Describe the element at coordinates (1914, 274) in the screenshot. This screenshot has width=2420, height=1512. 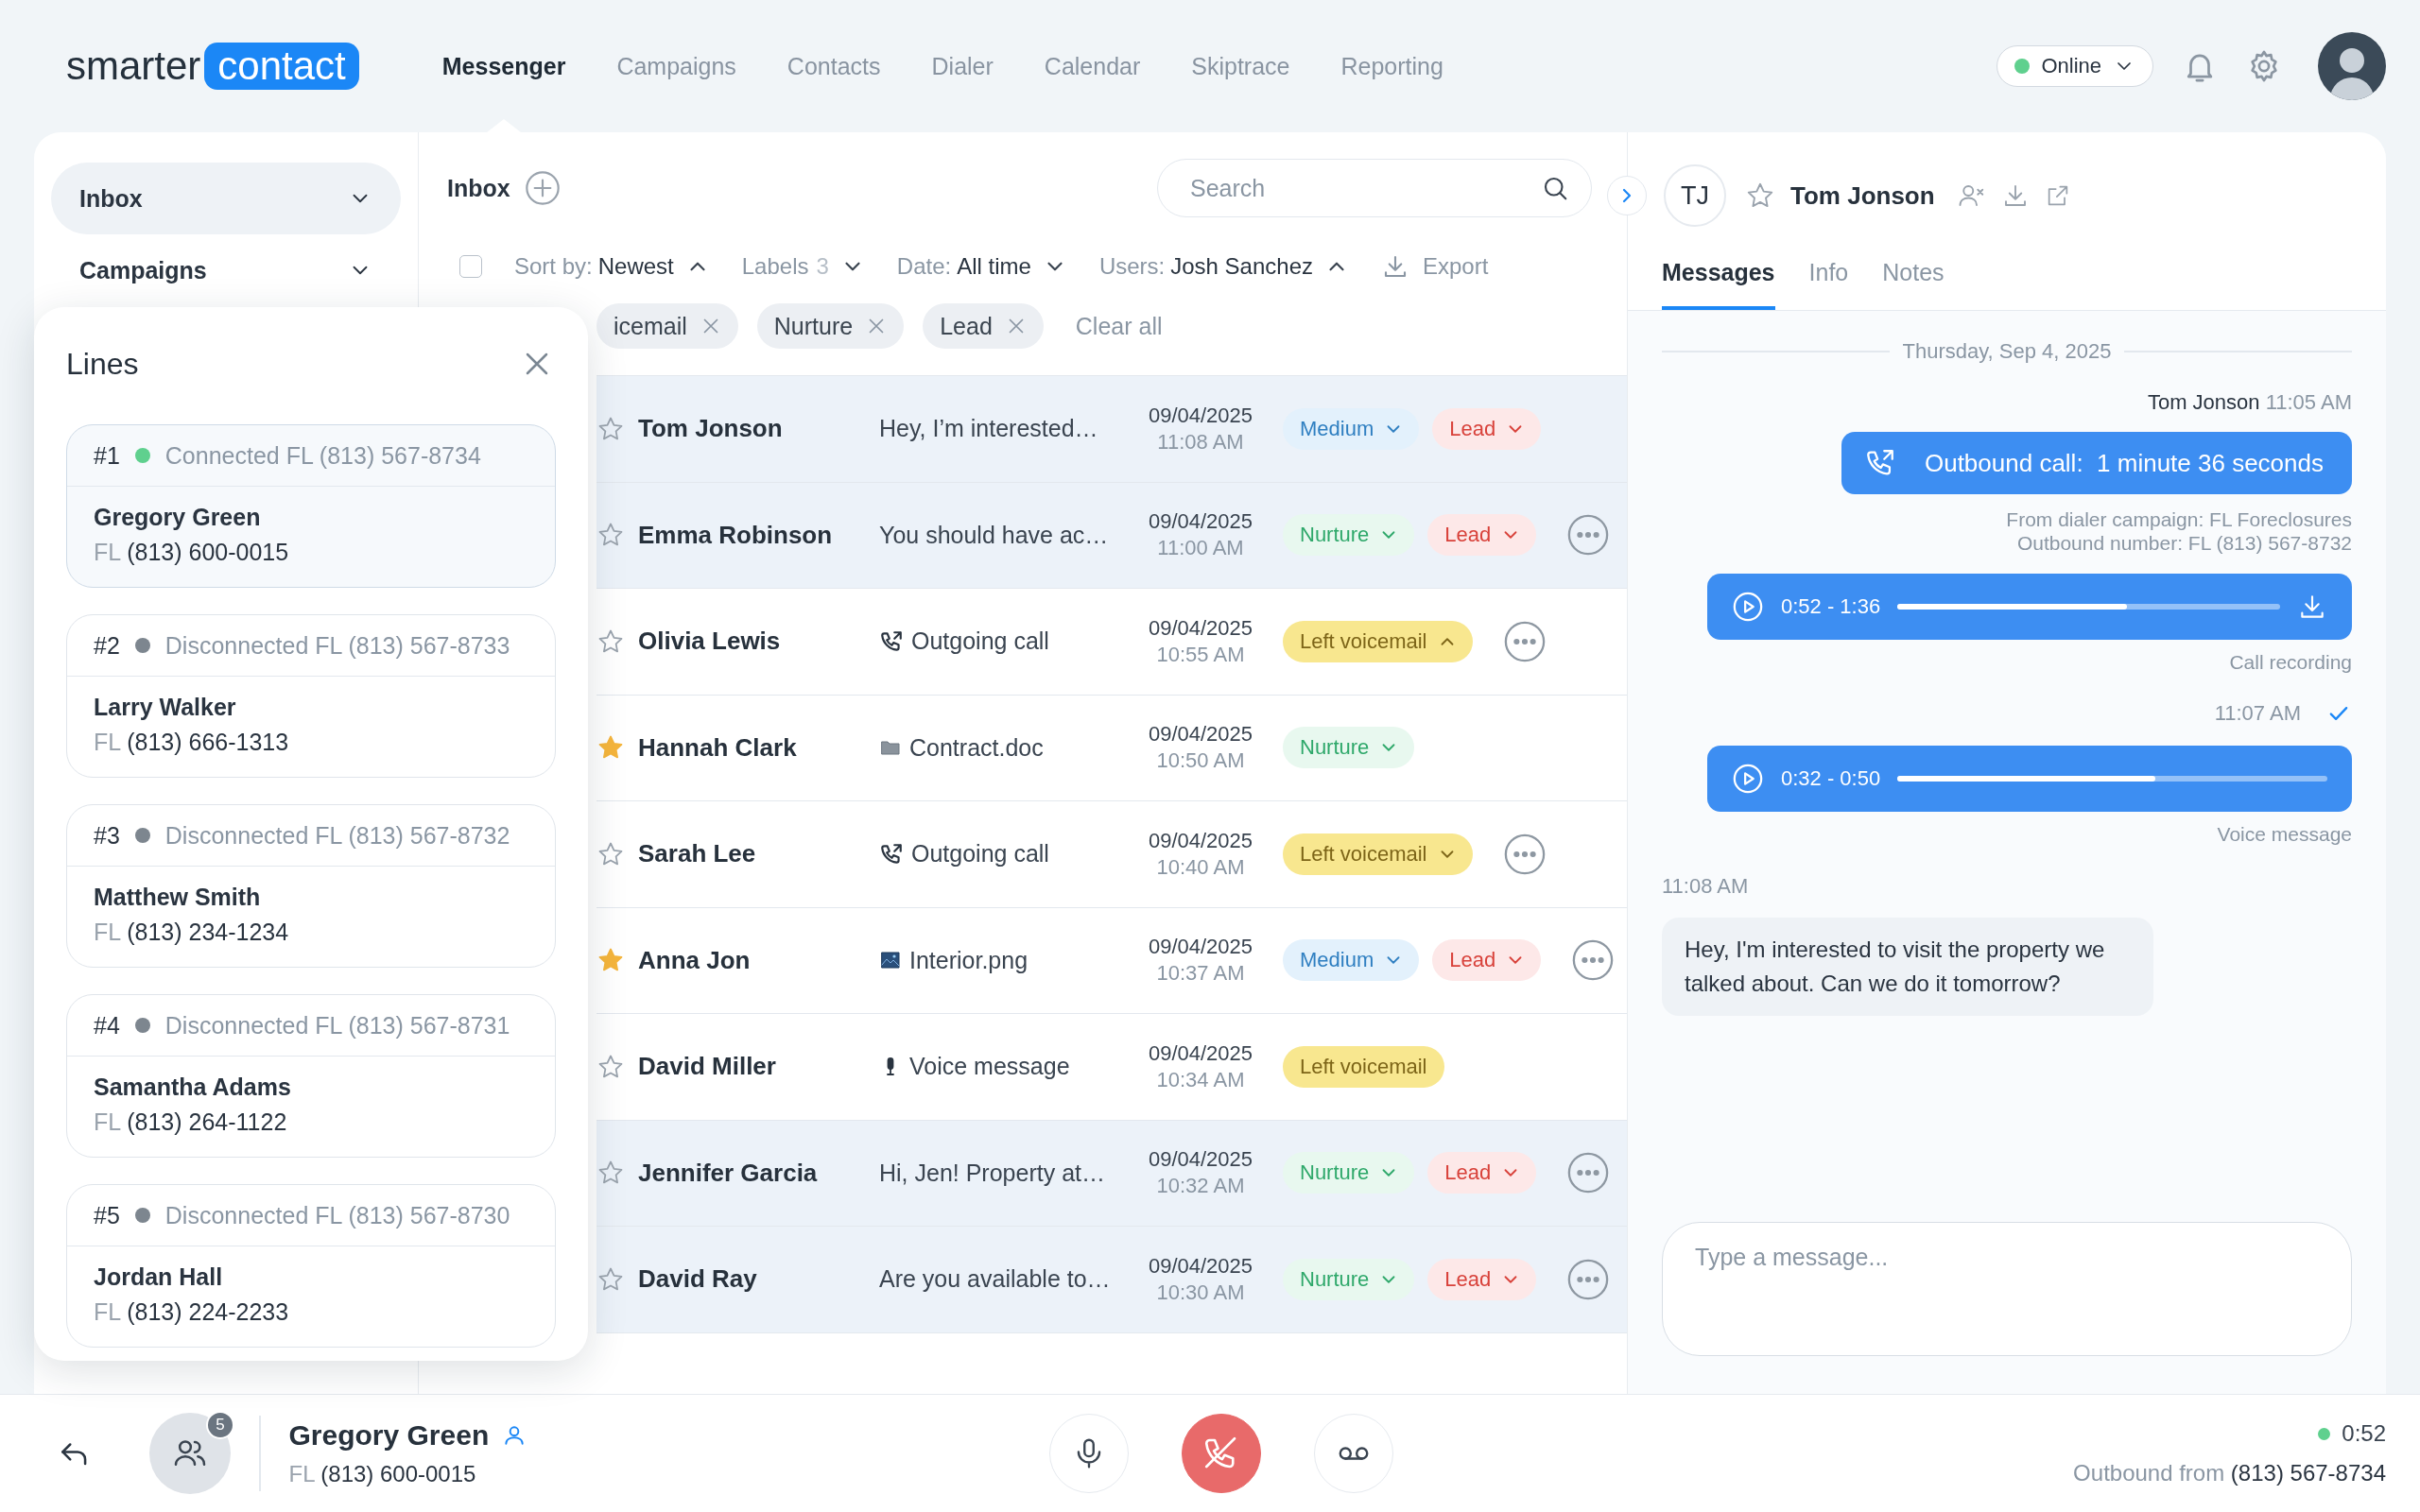
I see `tab: Notes` at that location.